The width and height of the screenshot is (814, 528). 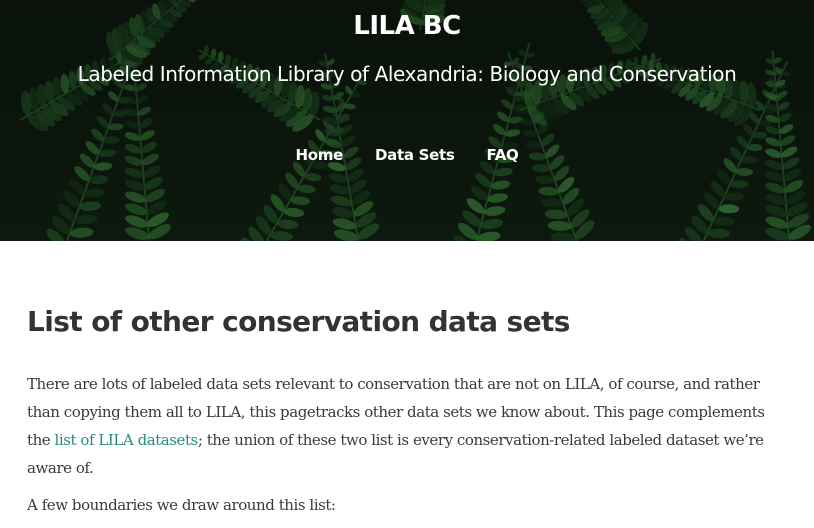 What do you see at coordinates (414, 155) in the screenshot?
I see `nav-item-data-sets: Data Sets` at bounding box center [414, 155].